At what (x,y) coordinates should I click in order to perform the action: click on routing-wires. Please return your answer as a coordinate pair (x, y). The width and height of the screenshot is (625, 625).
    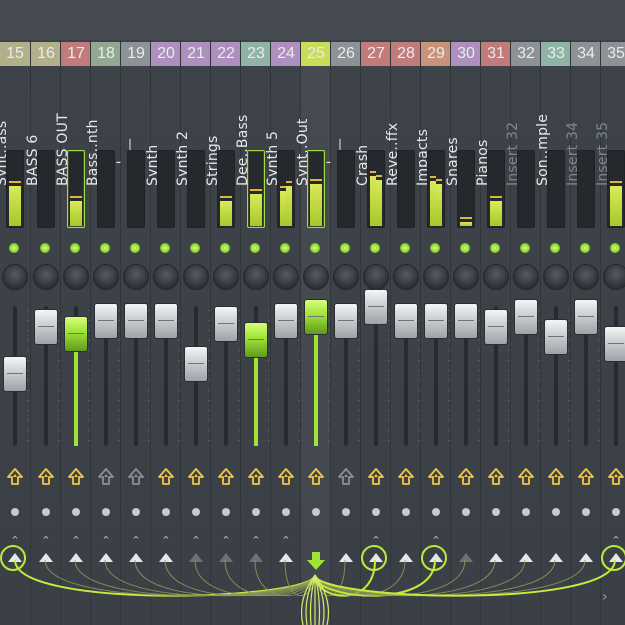
    Looking at the image, I should click on (315, 592).